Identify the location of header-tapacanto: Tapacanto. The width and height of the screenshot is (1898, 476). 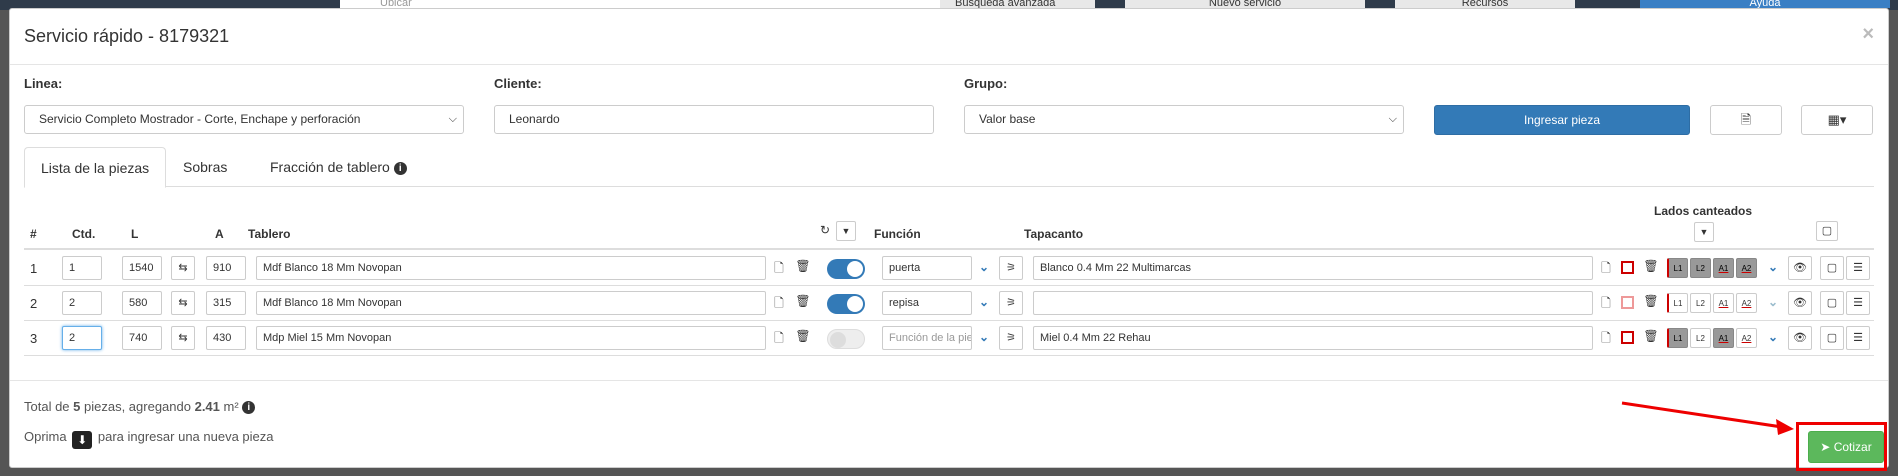
(1054, 234).